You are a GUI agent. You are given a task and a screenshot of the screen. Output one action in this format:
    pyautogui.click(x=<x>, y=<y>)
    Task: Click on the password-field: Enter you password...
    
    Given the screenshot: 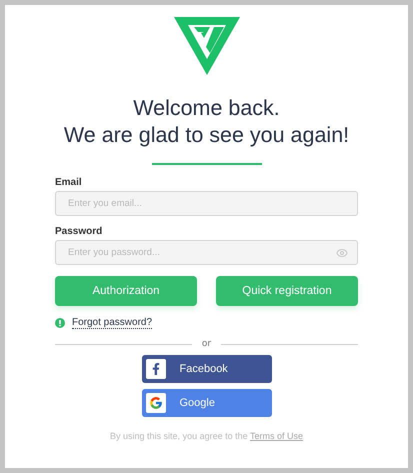 What is the action you would take?
    pyautogui.click(x=206, y=252)
    